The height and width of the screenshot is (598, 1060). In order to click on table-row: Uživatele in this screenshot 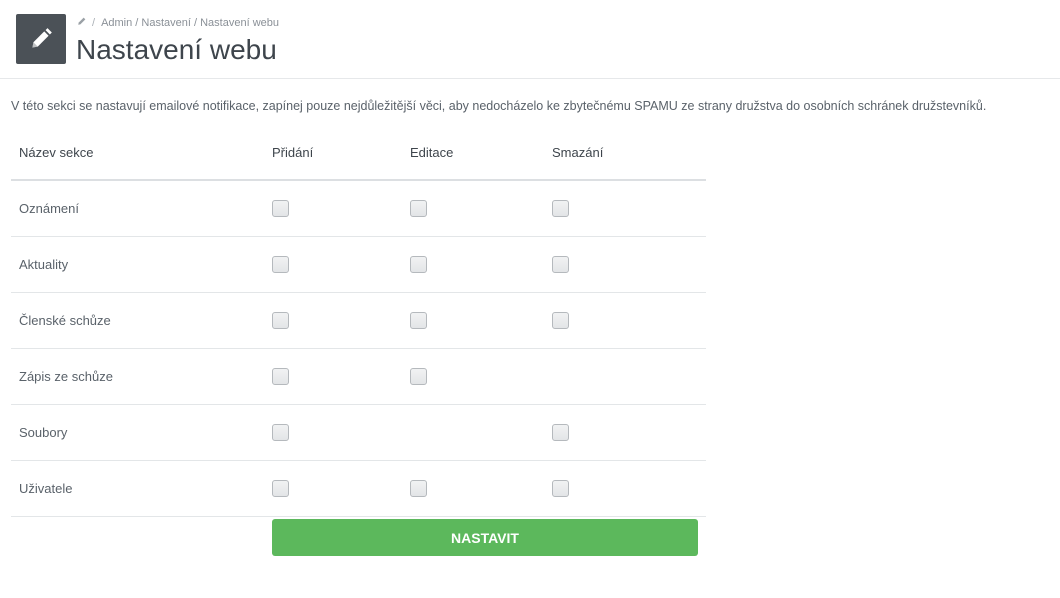, I will do `click(358, 489)`.